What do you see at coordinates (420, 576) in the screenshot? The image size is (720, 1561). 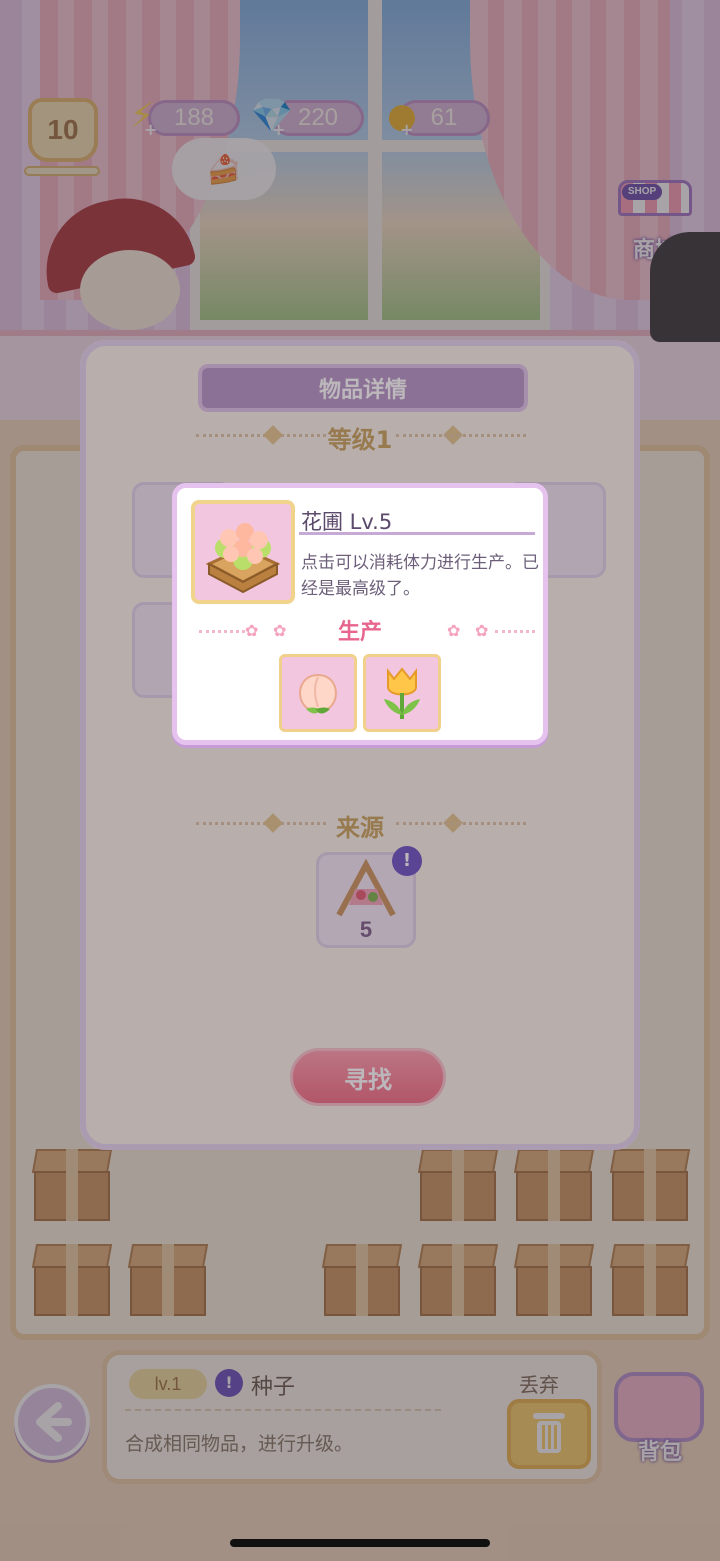 I see `popup-item-description: 点击可以消耗体力进行生产。已经是最高级了。` at bounding box center [420, 576].